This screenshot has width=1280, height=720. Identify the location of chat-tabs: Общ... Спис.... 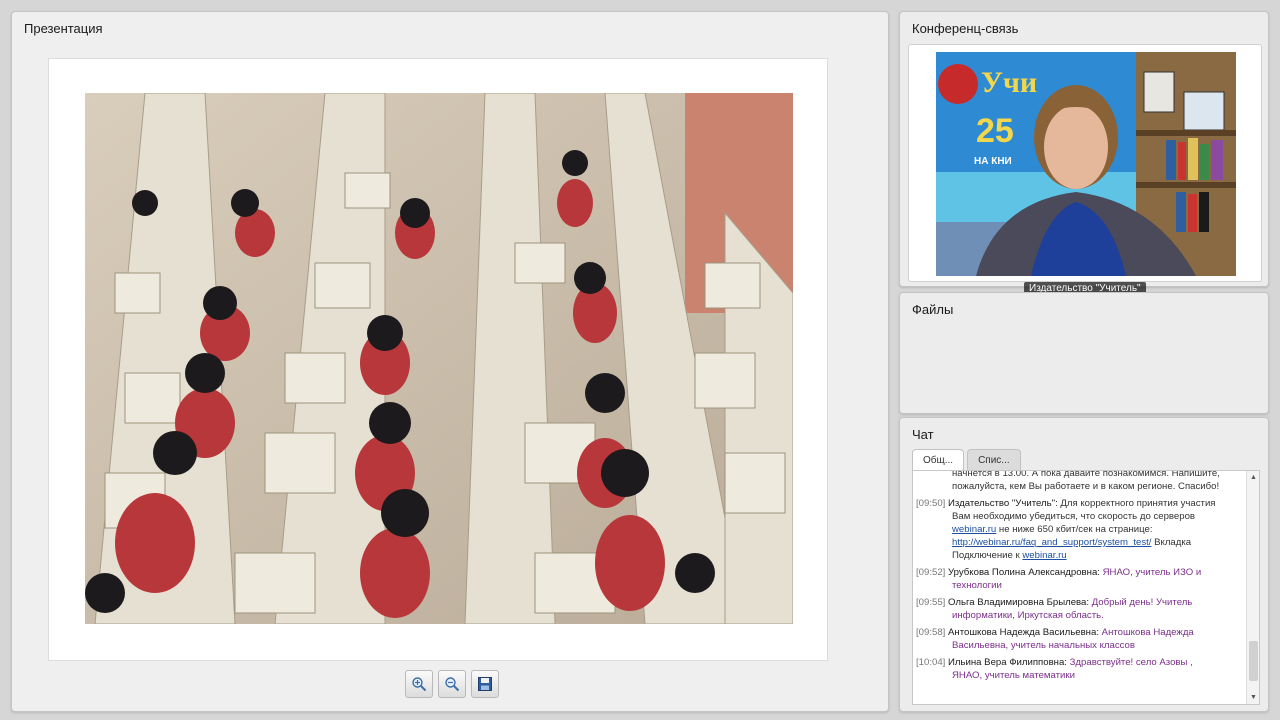
(966, 460).